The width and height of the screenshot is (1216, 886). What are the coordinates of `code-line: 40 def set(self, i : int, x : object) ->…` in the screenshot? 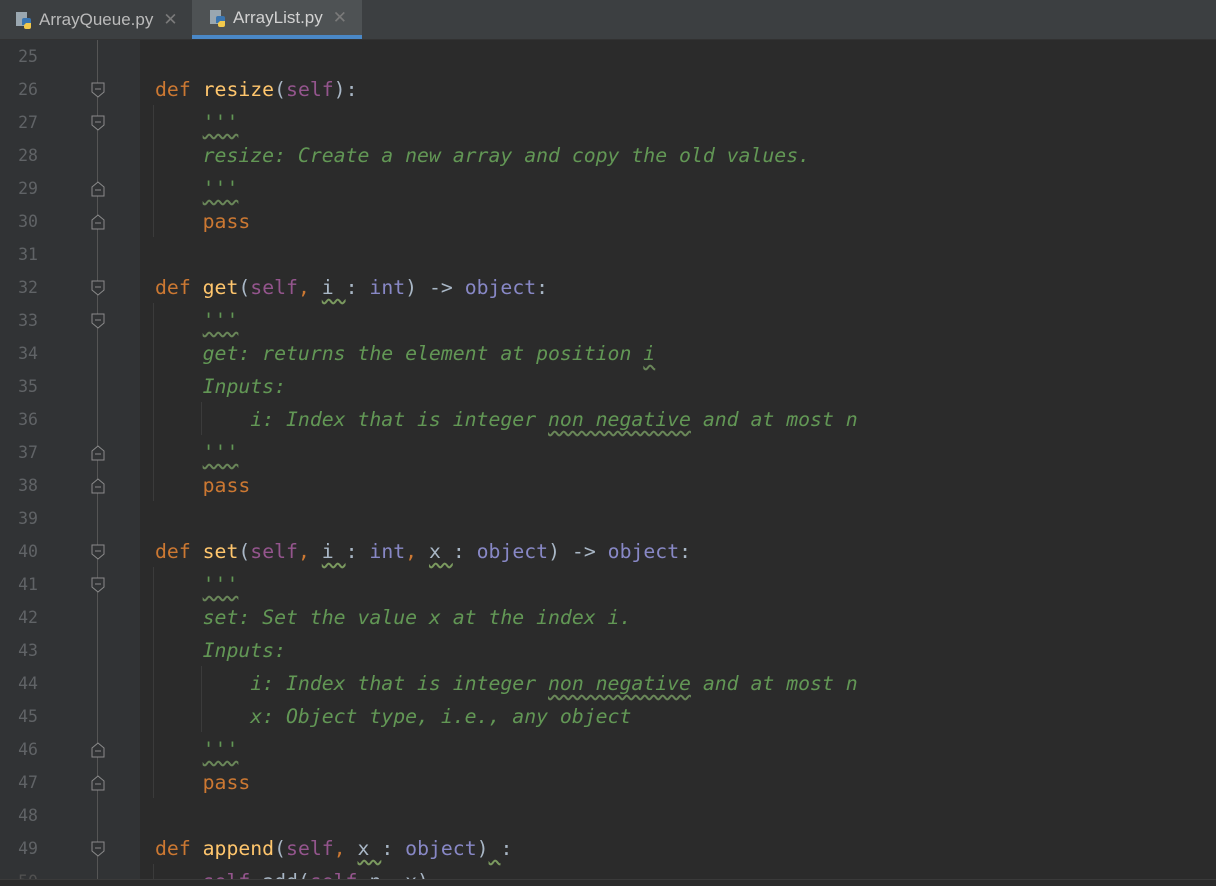 It's located at (608, 551).